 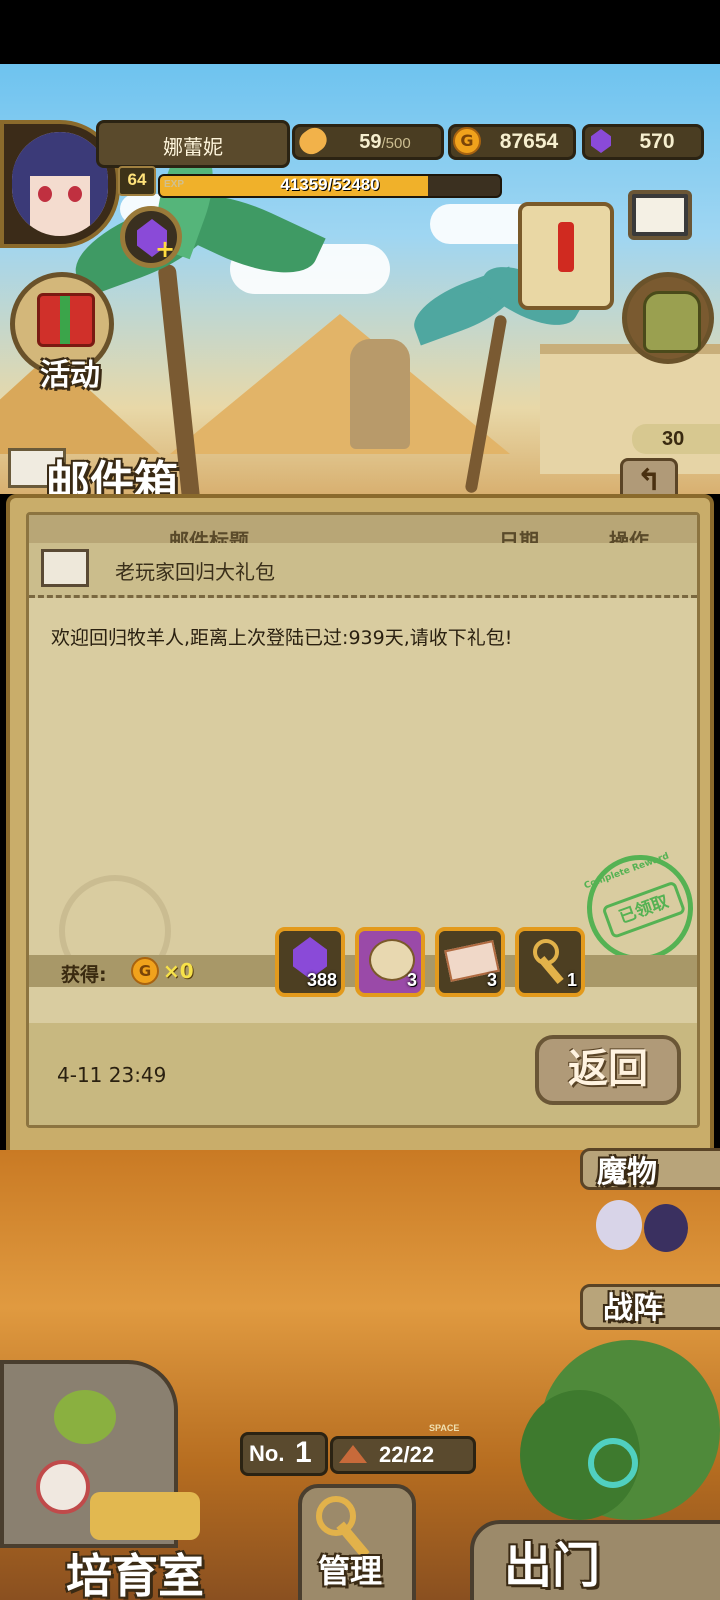 I want to click on gold-counter: G 87654, so click(x=512, y=142).